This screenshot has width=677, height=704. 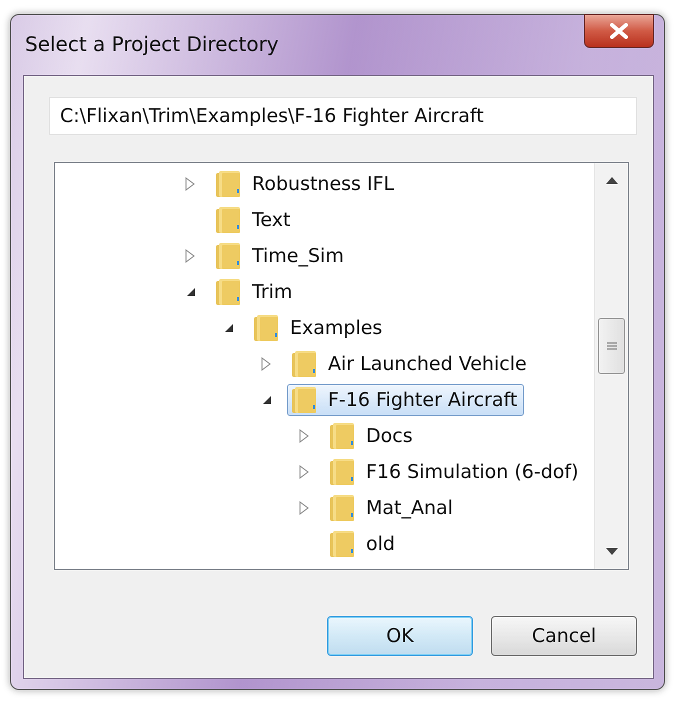 What do you see at coordinates (281, 256) in the screenshot?
I see `tree-item: Time_Sim` at bounding box center [281, 256].